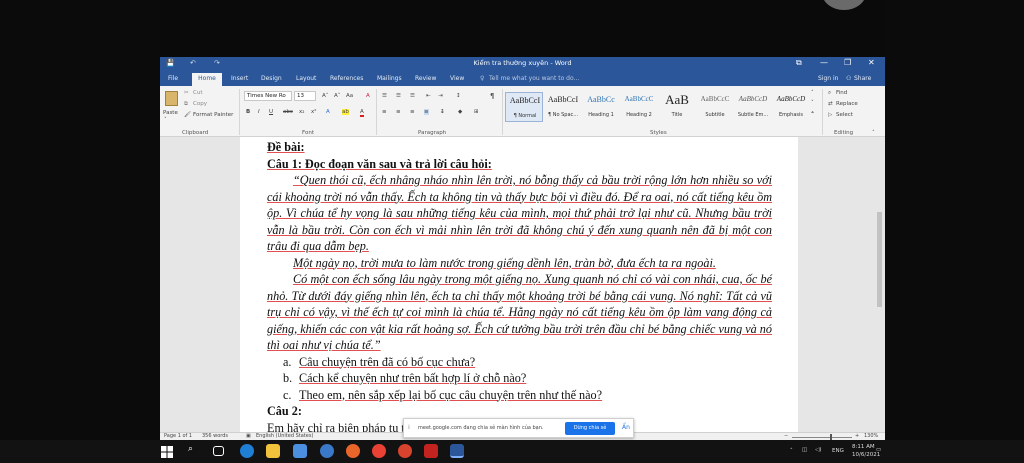 Image resolution: width=1024 pixels, height=463 pixels. I want to click on select-button: Select, so click(844, 115).